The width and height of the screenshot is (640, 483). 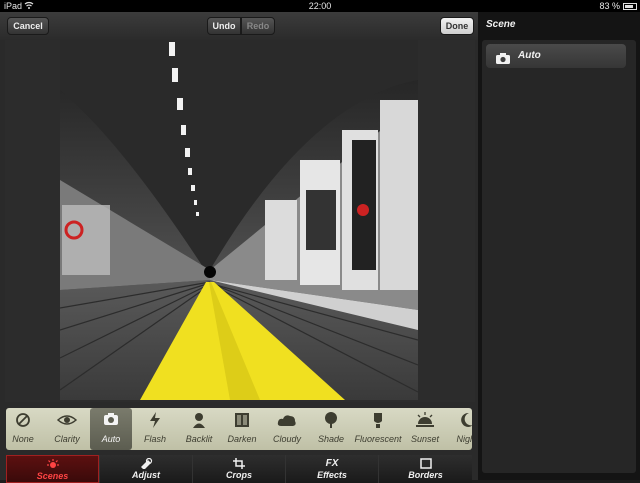 I want to click on scene-label: Clarity, so click(x=67, y=439).